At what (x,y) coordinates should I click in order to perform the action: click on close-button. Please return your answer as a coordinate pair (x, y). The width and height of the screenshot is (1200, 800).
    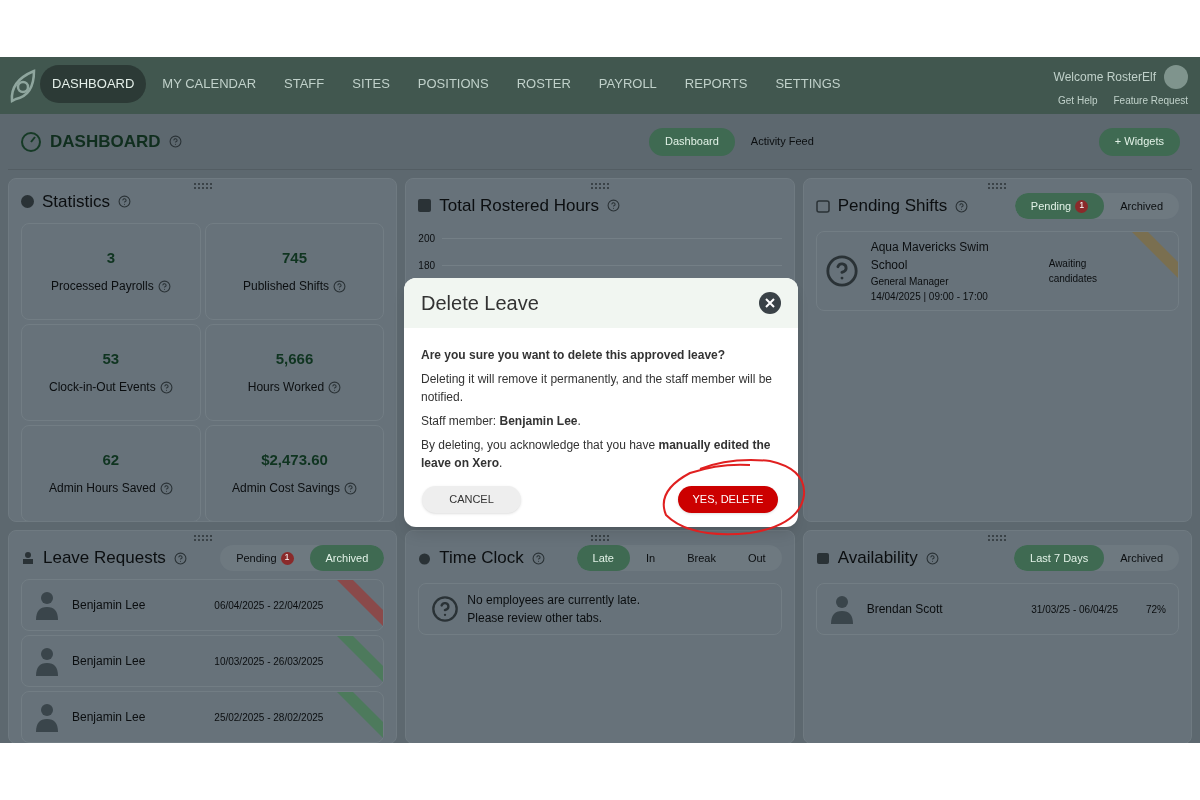
    Looking at the image, I should click on (770, 303).